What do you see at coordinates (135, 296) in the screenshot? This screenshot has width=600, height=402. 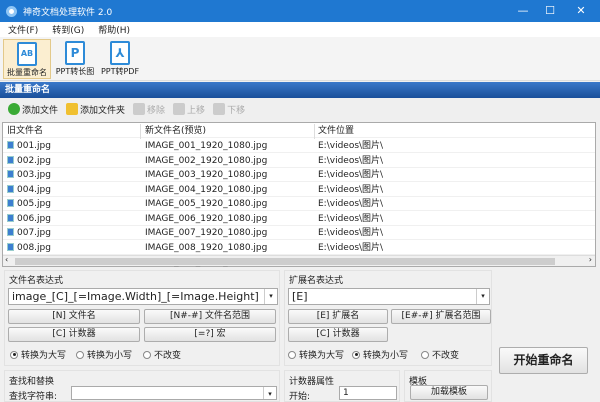 I see `filename-value: image_[C]_[=Image.Width]_[=Image.Height]` at bounding box center [135, 296].